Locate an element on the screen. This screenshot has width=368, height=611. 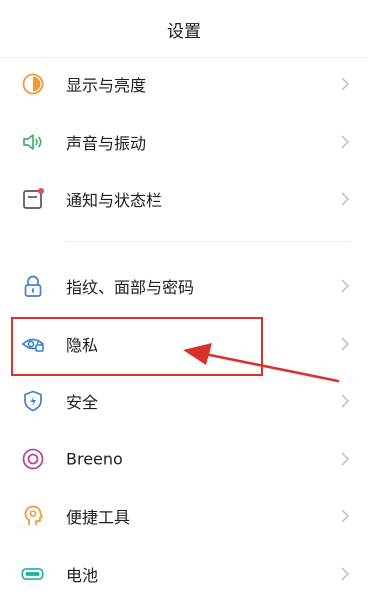
header-bar: 设置 is located at coordinates (184, 29).